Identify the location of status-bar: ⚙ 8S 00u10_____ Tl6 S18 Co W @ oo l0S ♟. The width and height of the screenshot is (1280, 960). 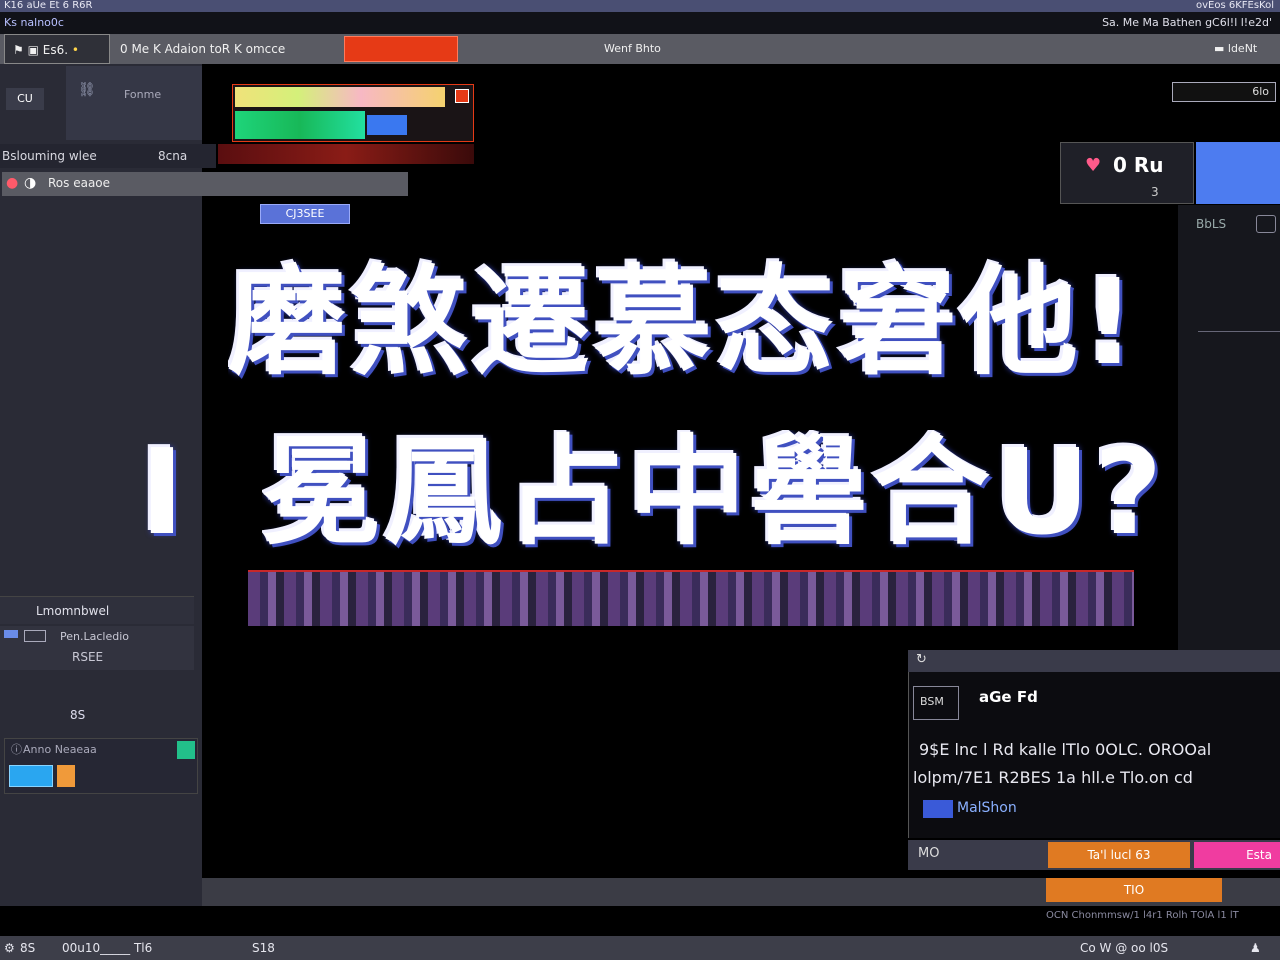
(640, 948).